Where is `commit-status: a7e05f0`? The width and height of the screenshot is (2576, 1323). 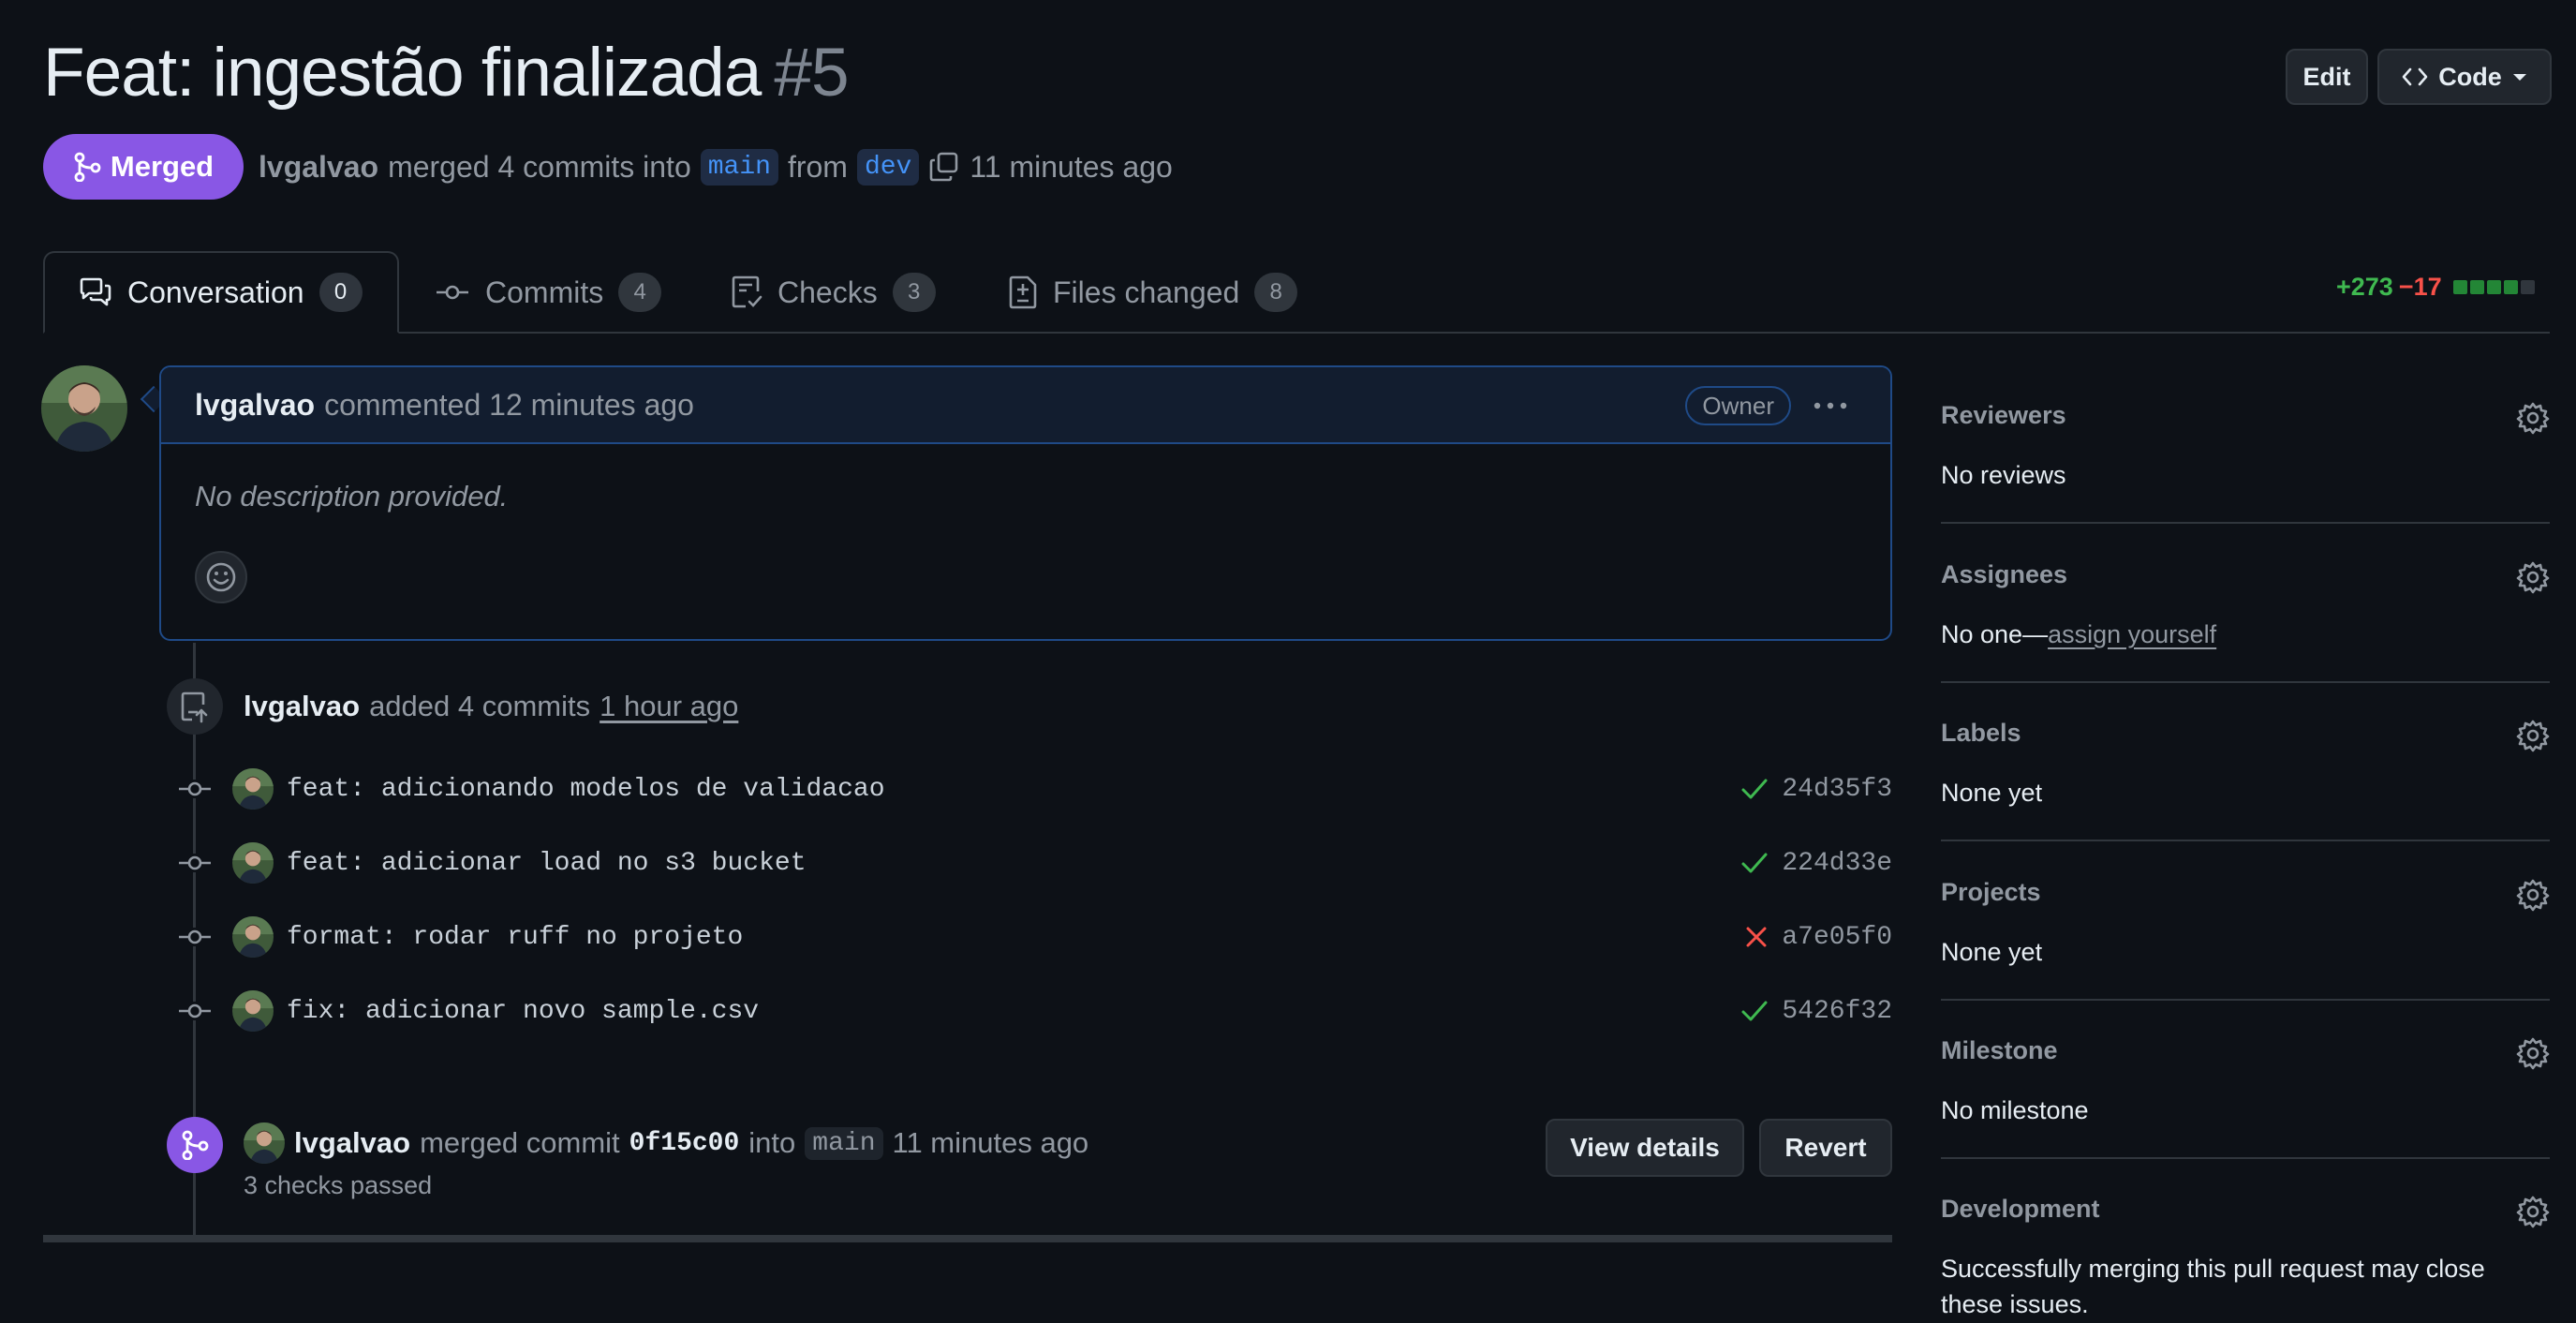 commit-status: a7e05f0 is located at coordinates (1818, 938).